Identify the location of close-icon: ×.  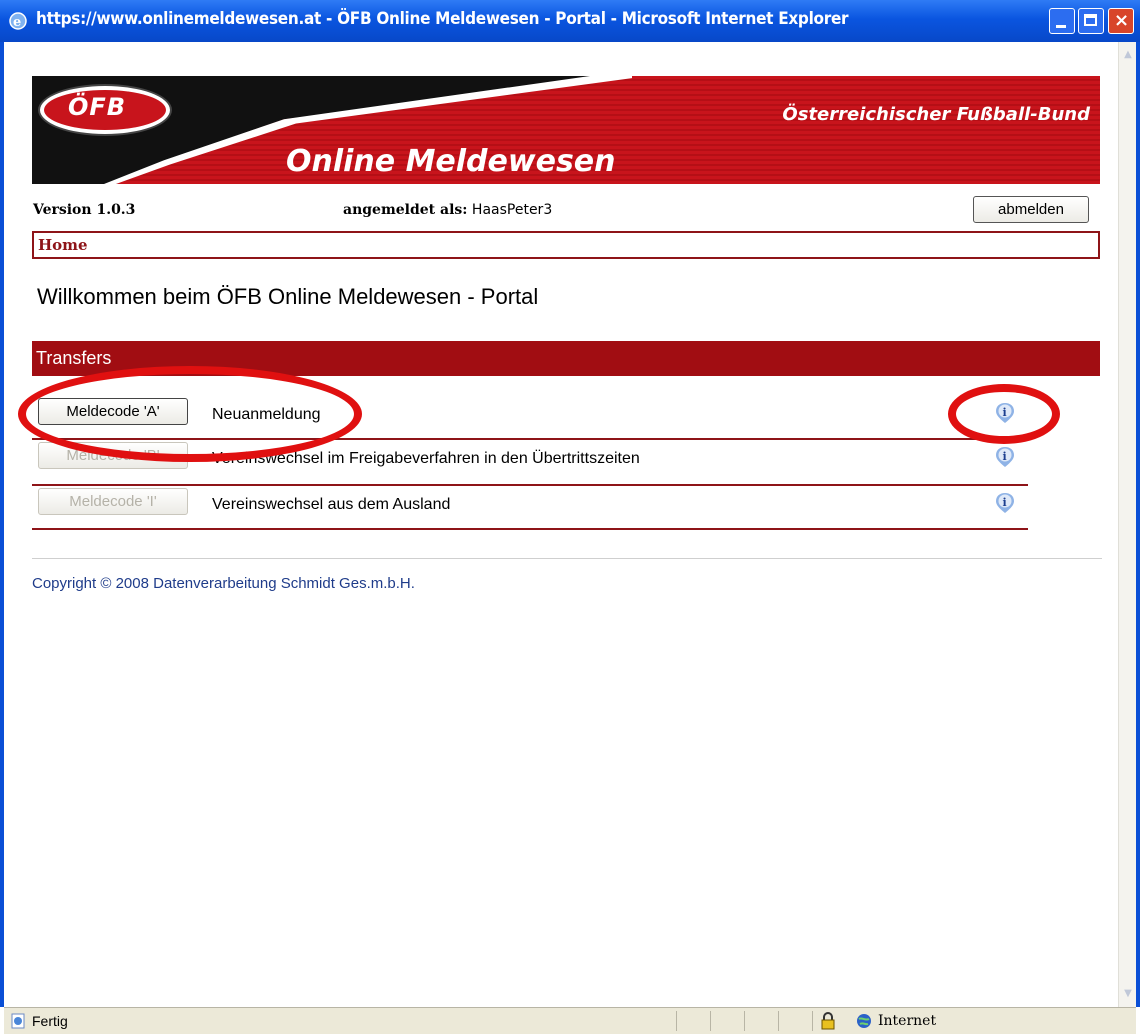
(1121, 21).